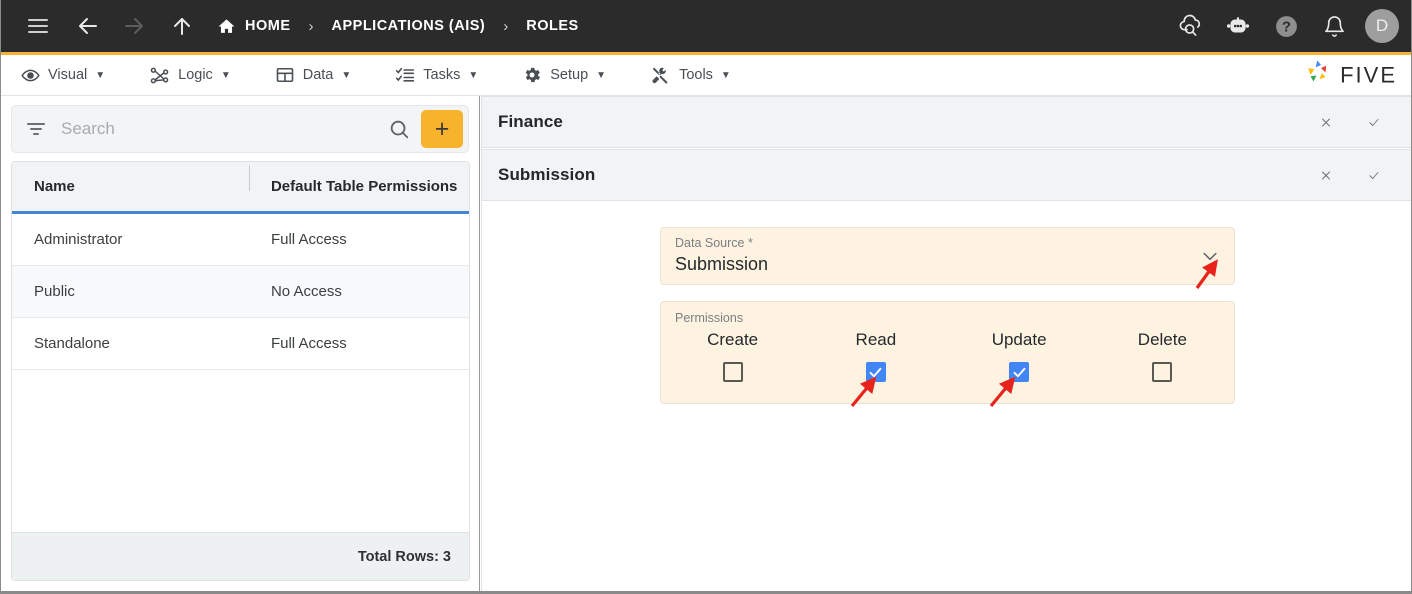 This screenshot has width=1412, height=594. I want to click on grid-header-row: Name Default Table Permissions, so click(240, 188).